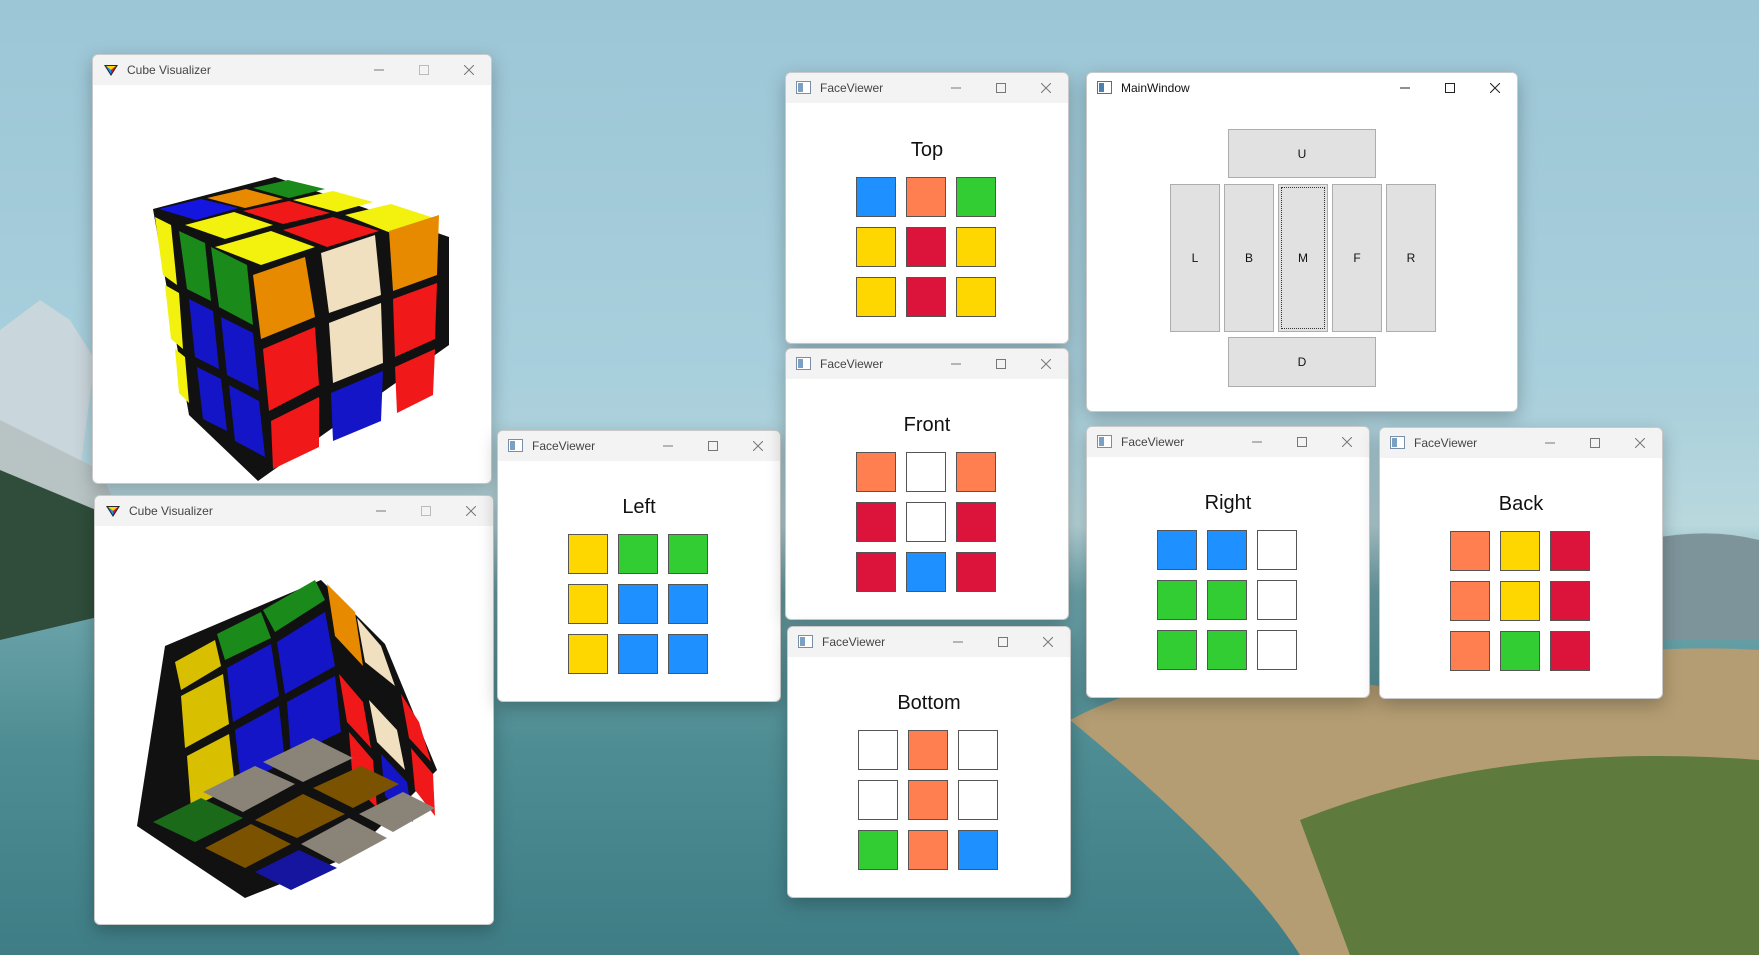  I want to click on rotate-l-button: L, so click(1195, 258).